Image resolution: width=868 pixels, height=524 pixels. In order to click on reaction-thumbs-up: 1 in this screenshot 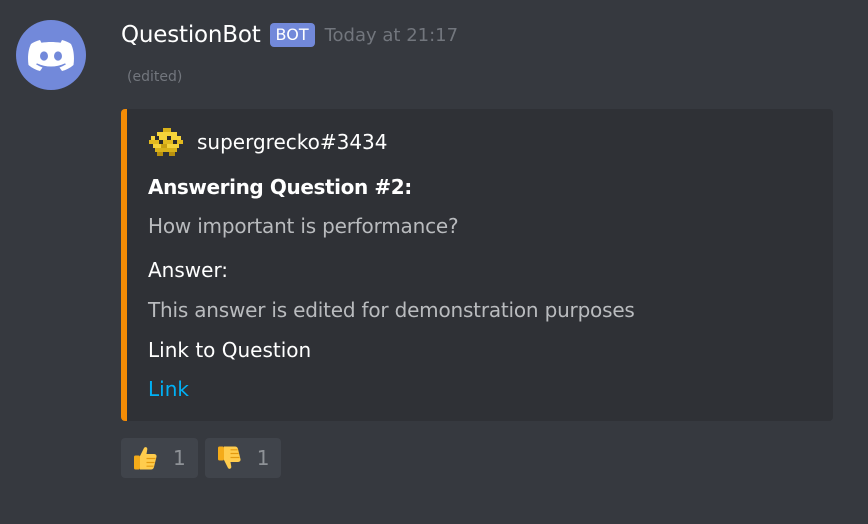, I will do `click(159, 458)`.